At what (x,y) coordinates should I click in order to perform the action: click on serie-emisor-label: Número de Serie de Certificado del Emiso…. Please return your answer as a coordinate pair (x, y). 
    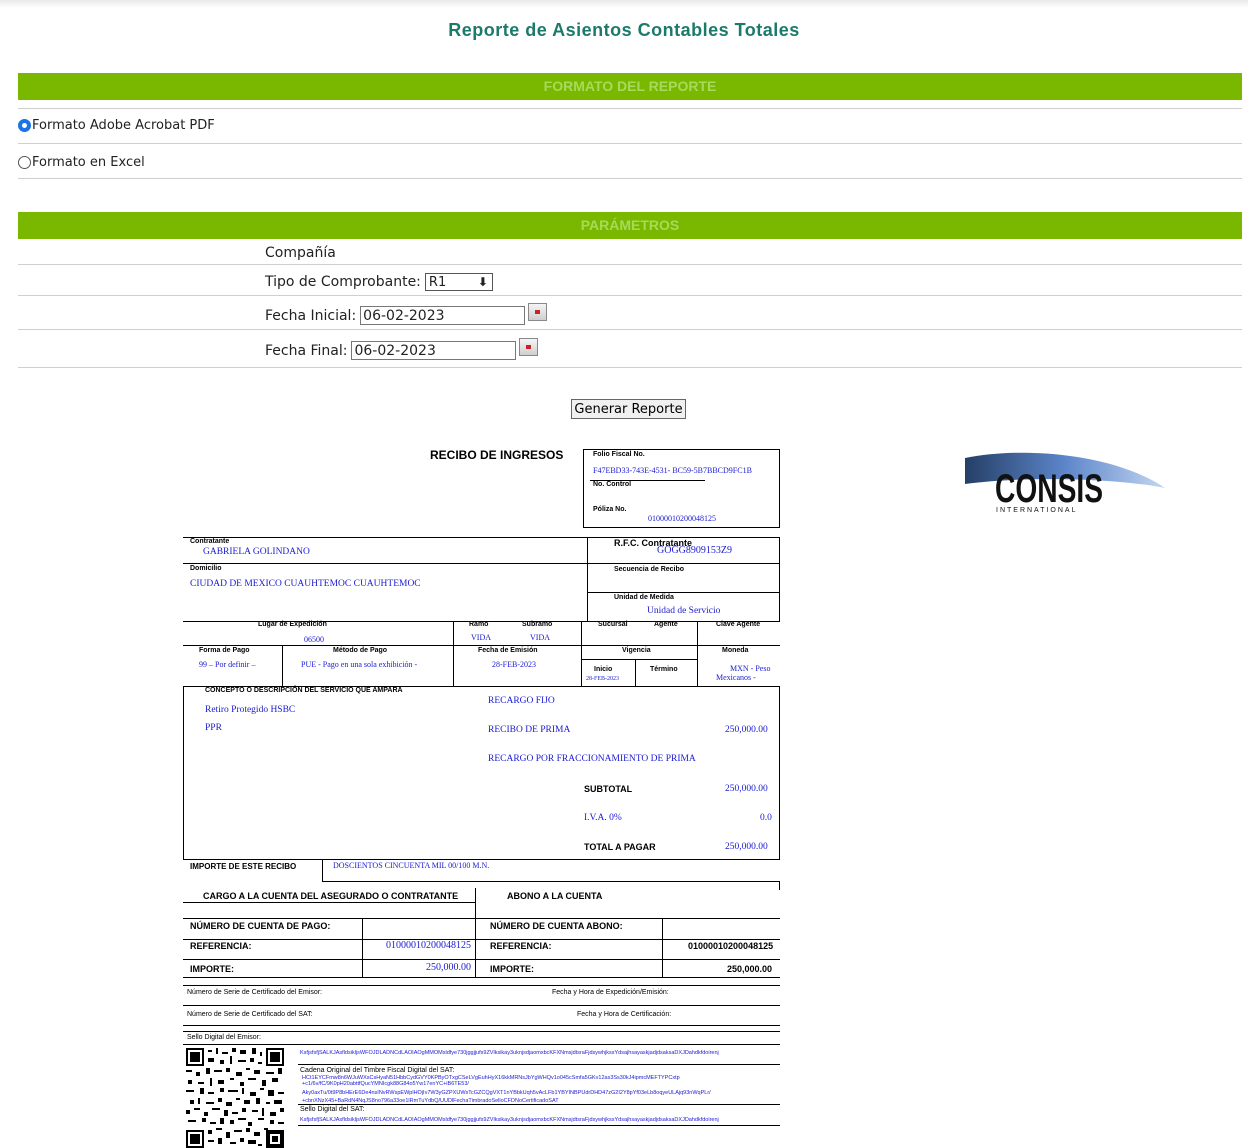
    Looking at the image, I should click on (255, 992).